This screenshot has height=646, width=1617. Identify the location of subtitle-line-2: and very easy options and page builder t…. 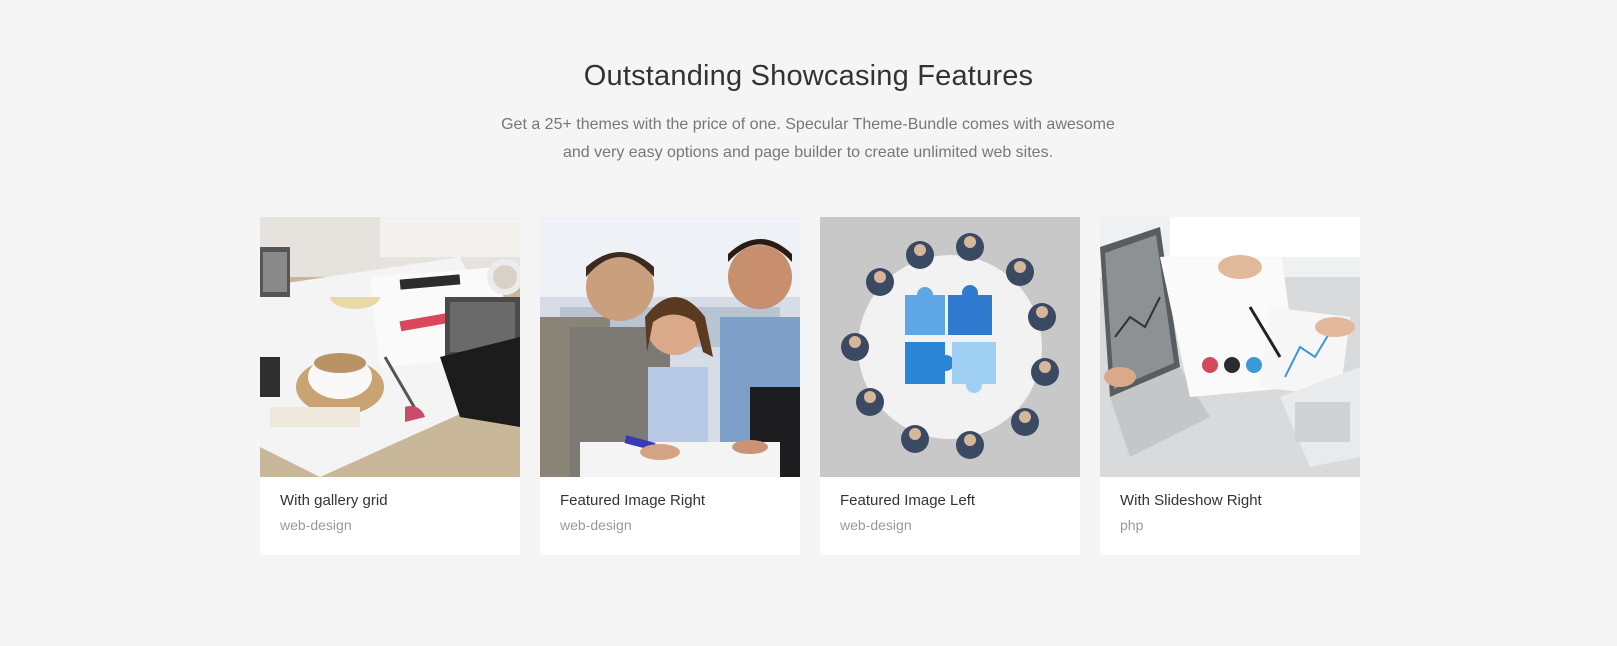
(808, 152).